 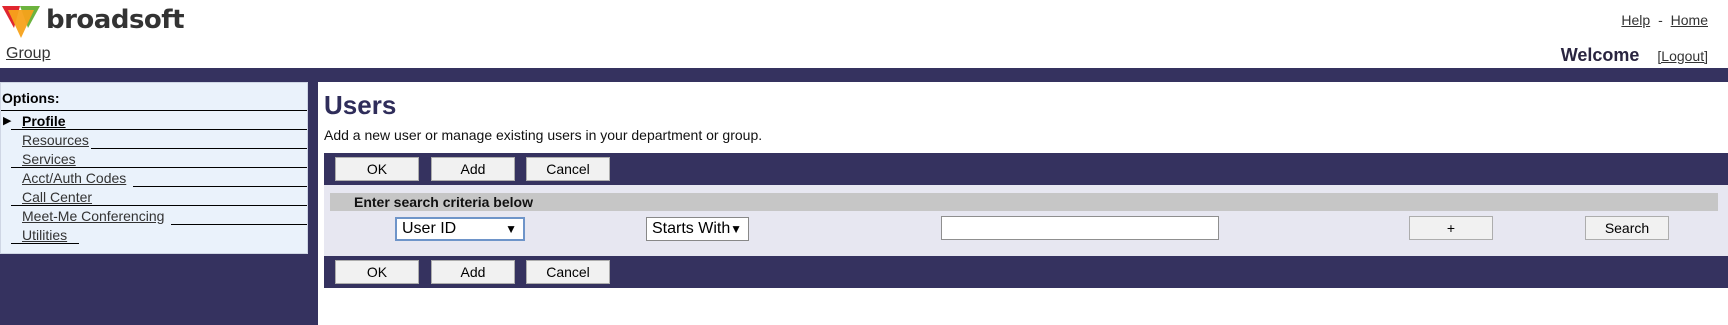 I want to click on top-links: Help - Home, so click(x=1664, y=20).